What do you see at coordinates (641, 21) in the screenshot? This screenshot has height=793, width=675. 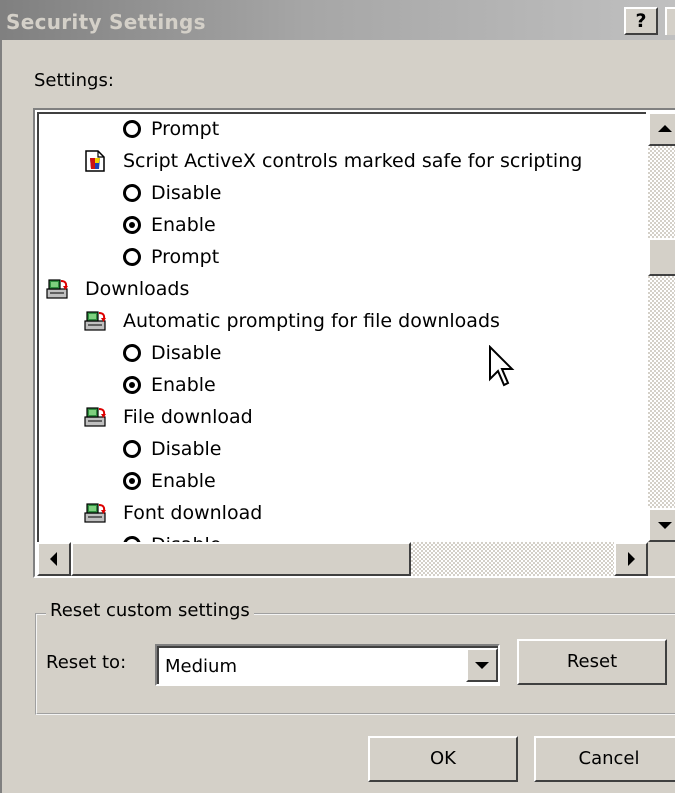 I see `help-button: ?` at bounding box center [641, 21].